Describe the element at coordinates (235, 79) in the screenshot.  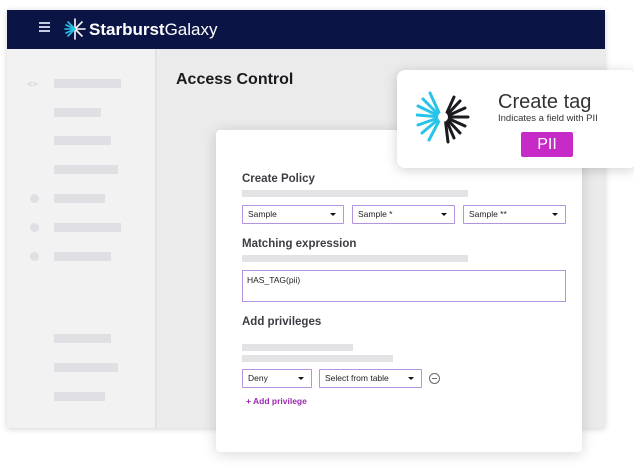
I see `page-title: Access Control` at that location.